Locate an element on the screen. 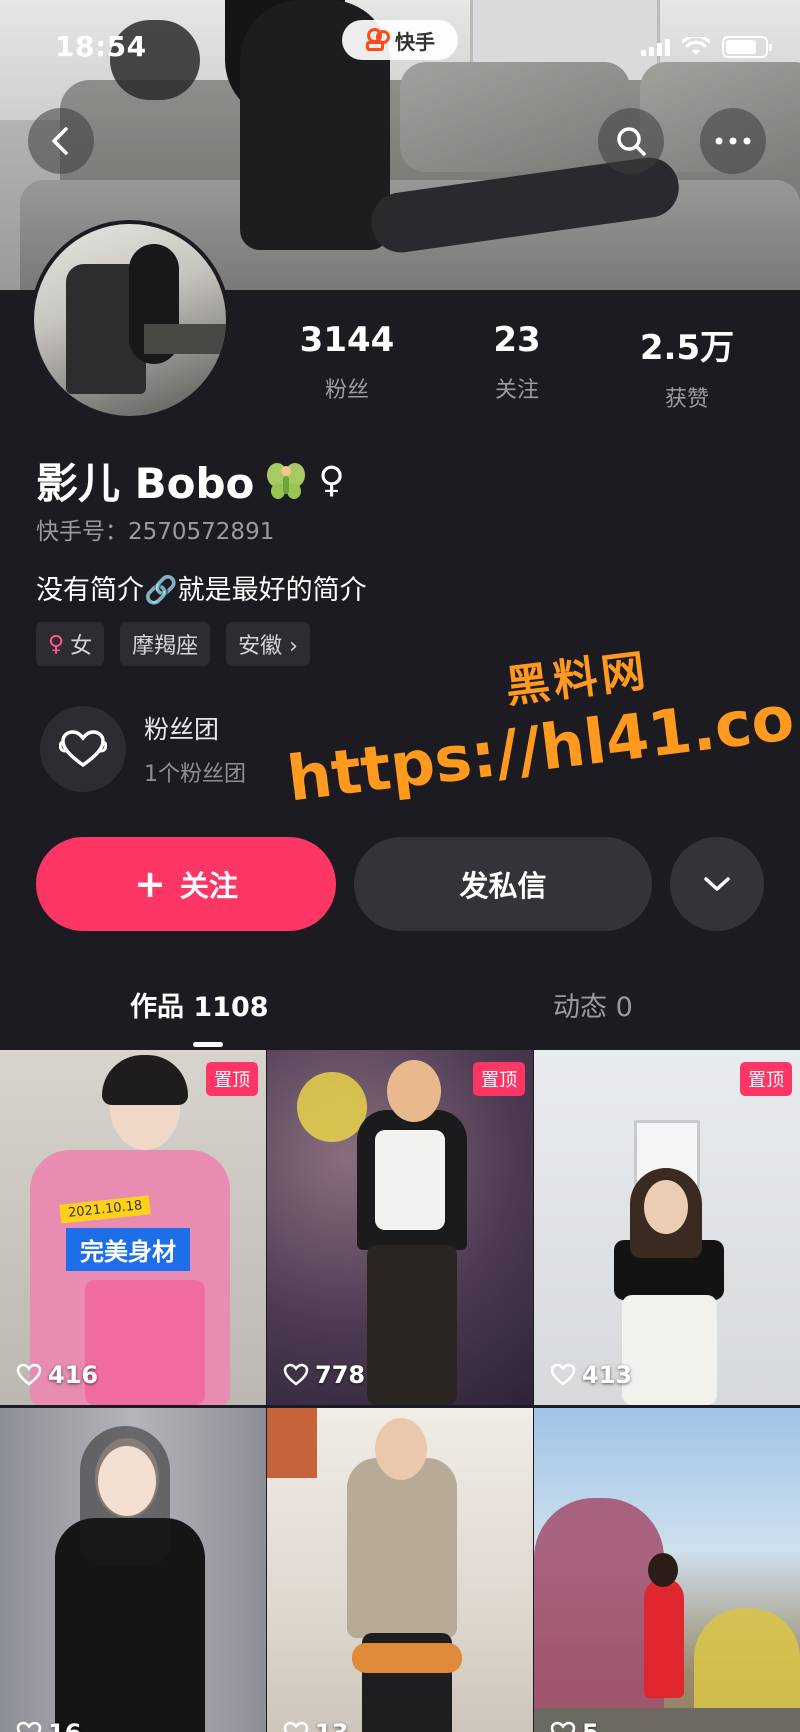  video-thumbnail: 置顶 2021.10.18 完美身材 416 is located at coordinates (133, 1227).